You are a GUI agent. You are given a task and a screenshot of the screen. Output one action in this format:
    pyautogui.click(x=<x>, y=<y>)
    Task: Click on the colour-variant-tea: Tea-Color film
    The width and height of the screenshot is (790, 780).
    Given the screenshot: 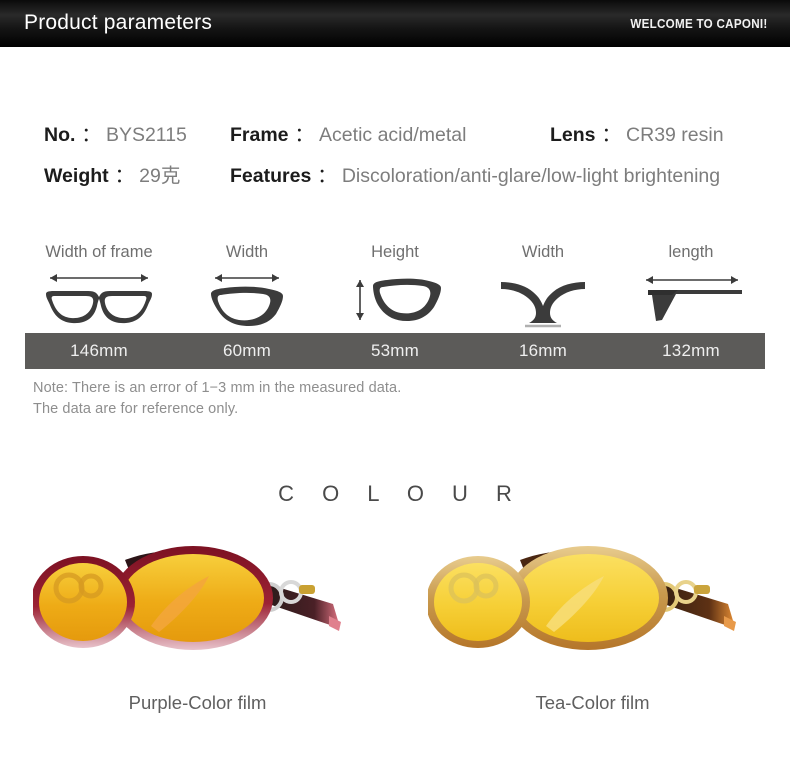 What is the action you would take?
    pyautogui.click(x=592, y=622)
    